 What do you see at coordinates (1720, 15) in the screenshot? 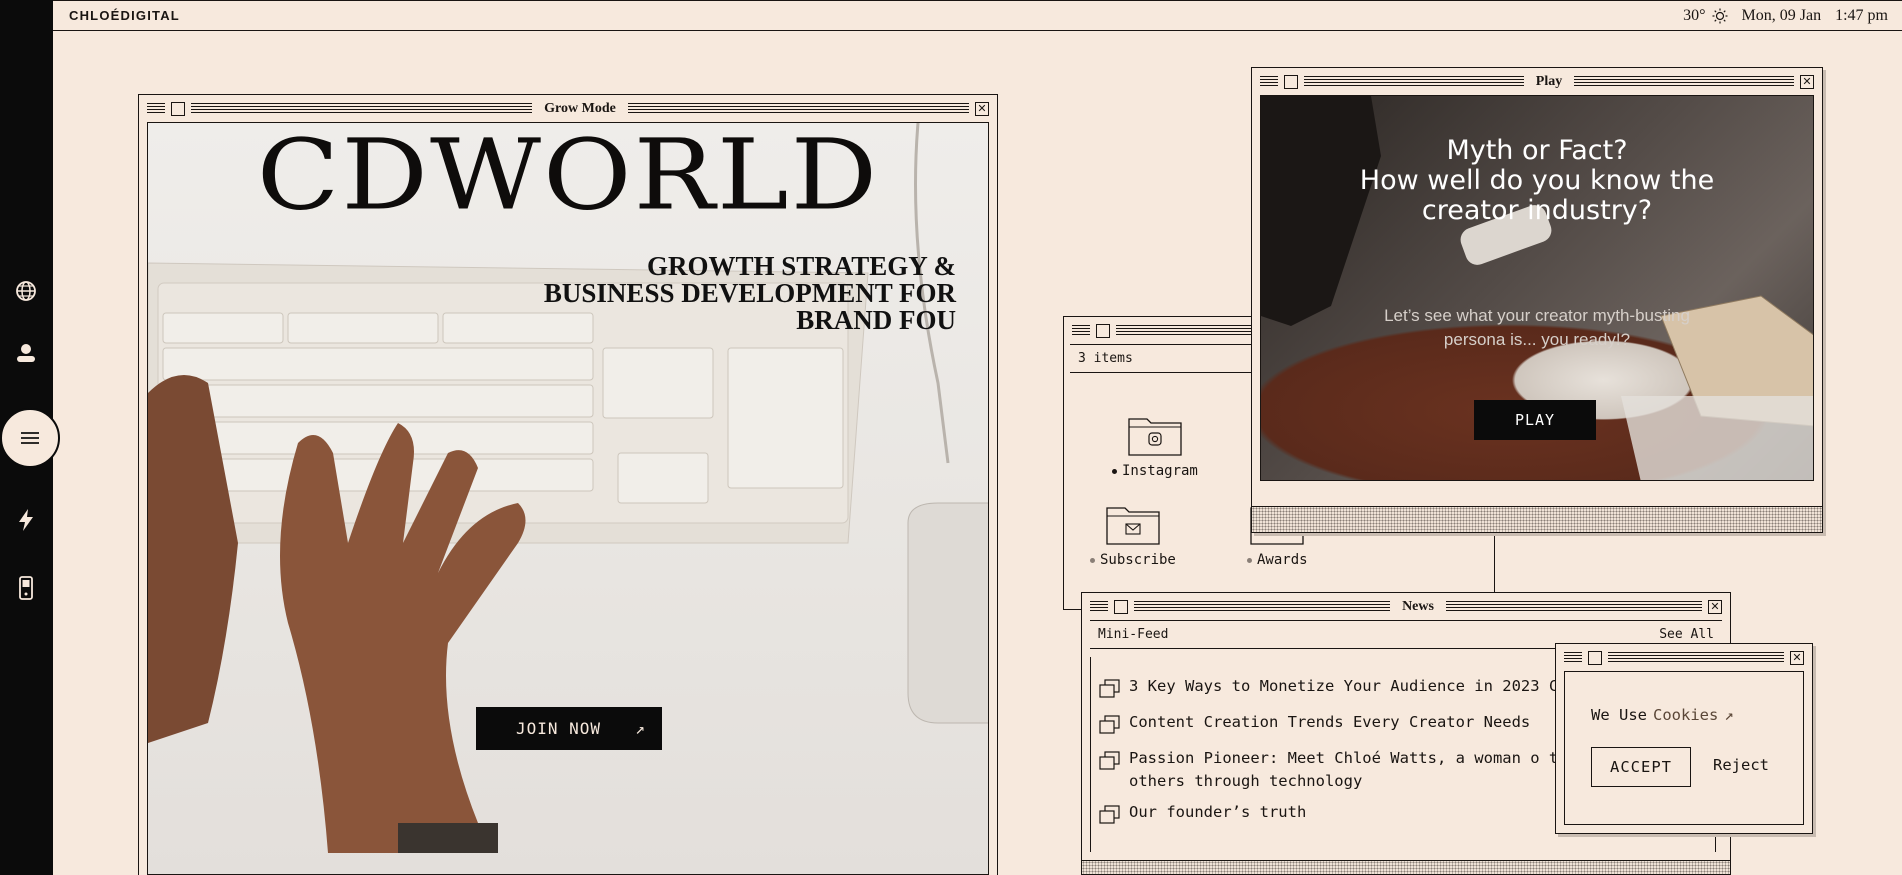
I see `sun-icon` at bounding box center [1720, 15].